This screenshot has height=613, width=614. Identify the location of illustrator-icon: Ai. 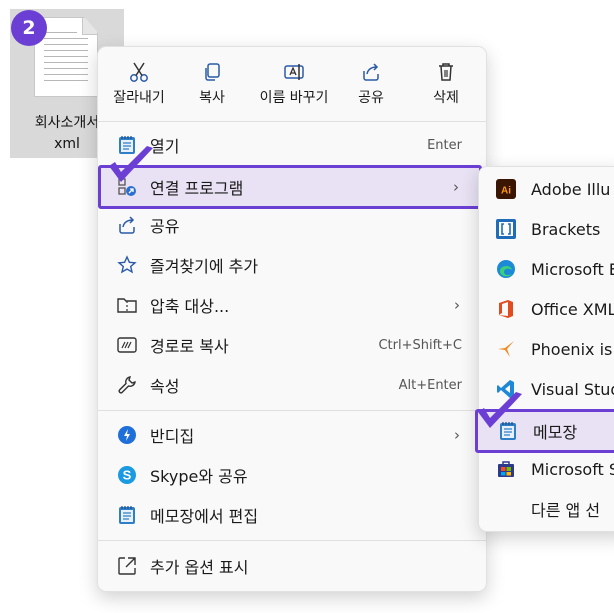
(506, 189).